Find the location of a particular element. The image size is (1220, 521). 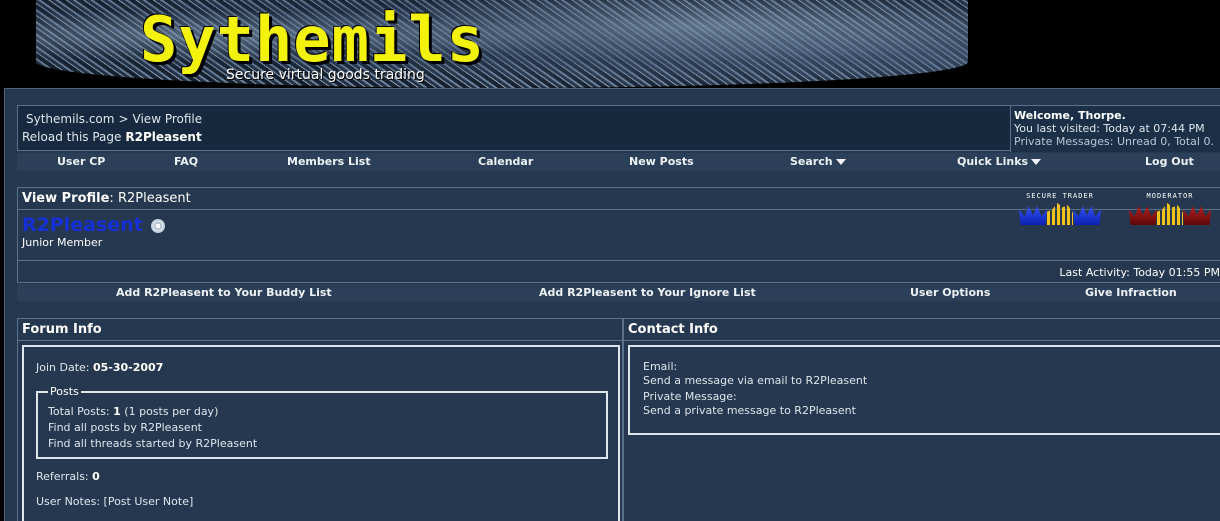

total-posts-row: Total Posts: 1 (1 posts per day) is located at coordinates (322, 412).